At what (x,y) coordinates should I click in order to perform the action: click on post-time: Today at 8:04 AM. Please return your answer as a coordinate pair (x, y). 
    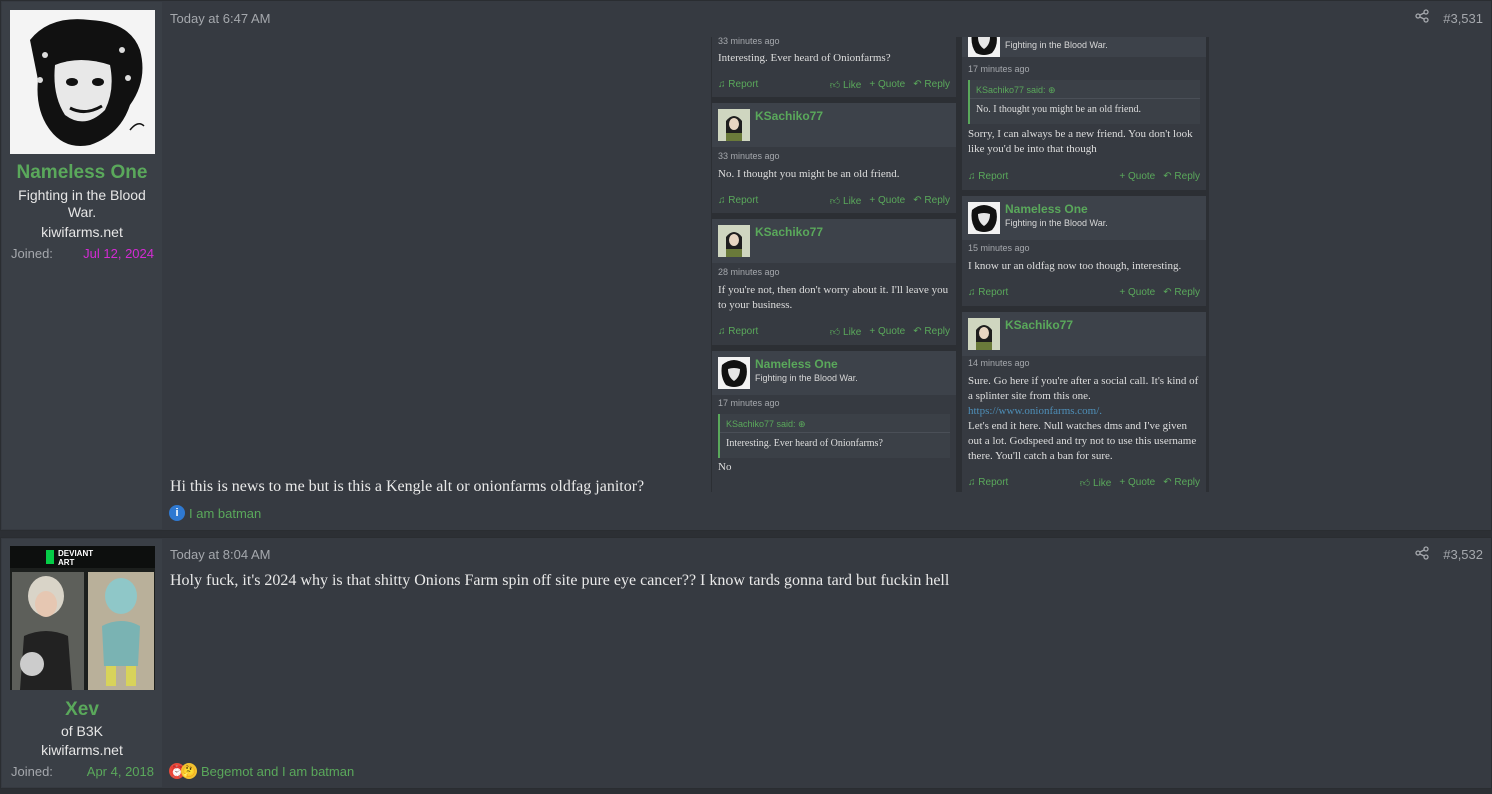
    Looking at the image, I should click on (220, 554).